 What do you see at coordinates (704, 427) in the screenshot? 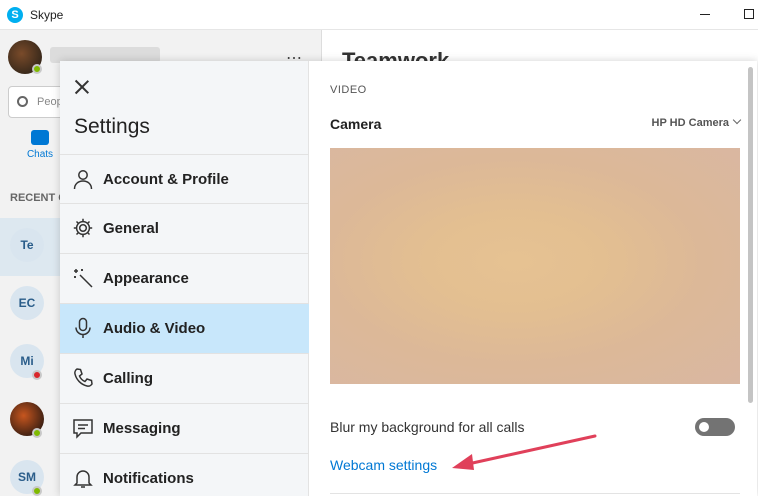
I see `toggle-knob` at bounding box center [704, 427].